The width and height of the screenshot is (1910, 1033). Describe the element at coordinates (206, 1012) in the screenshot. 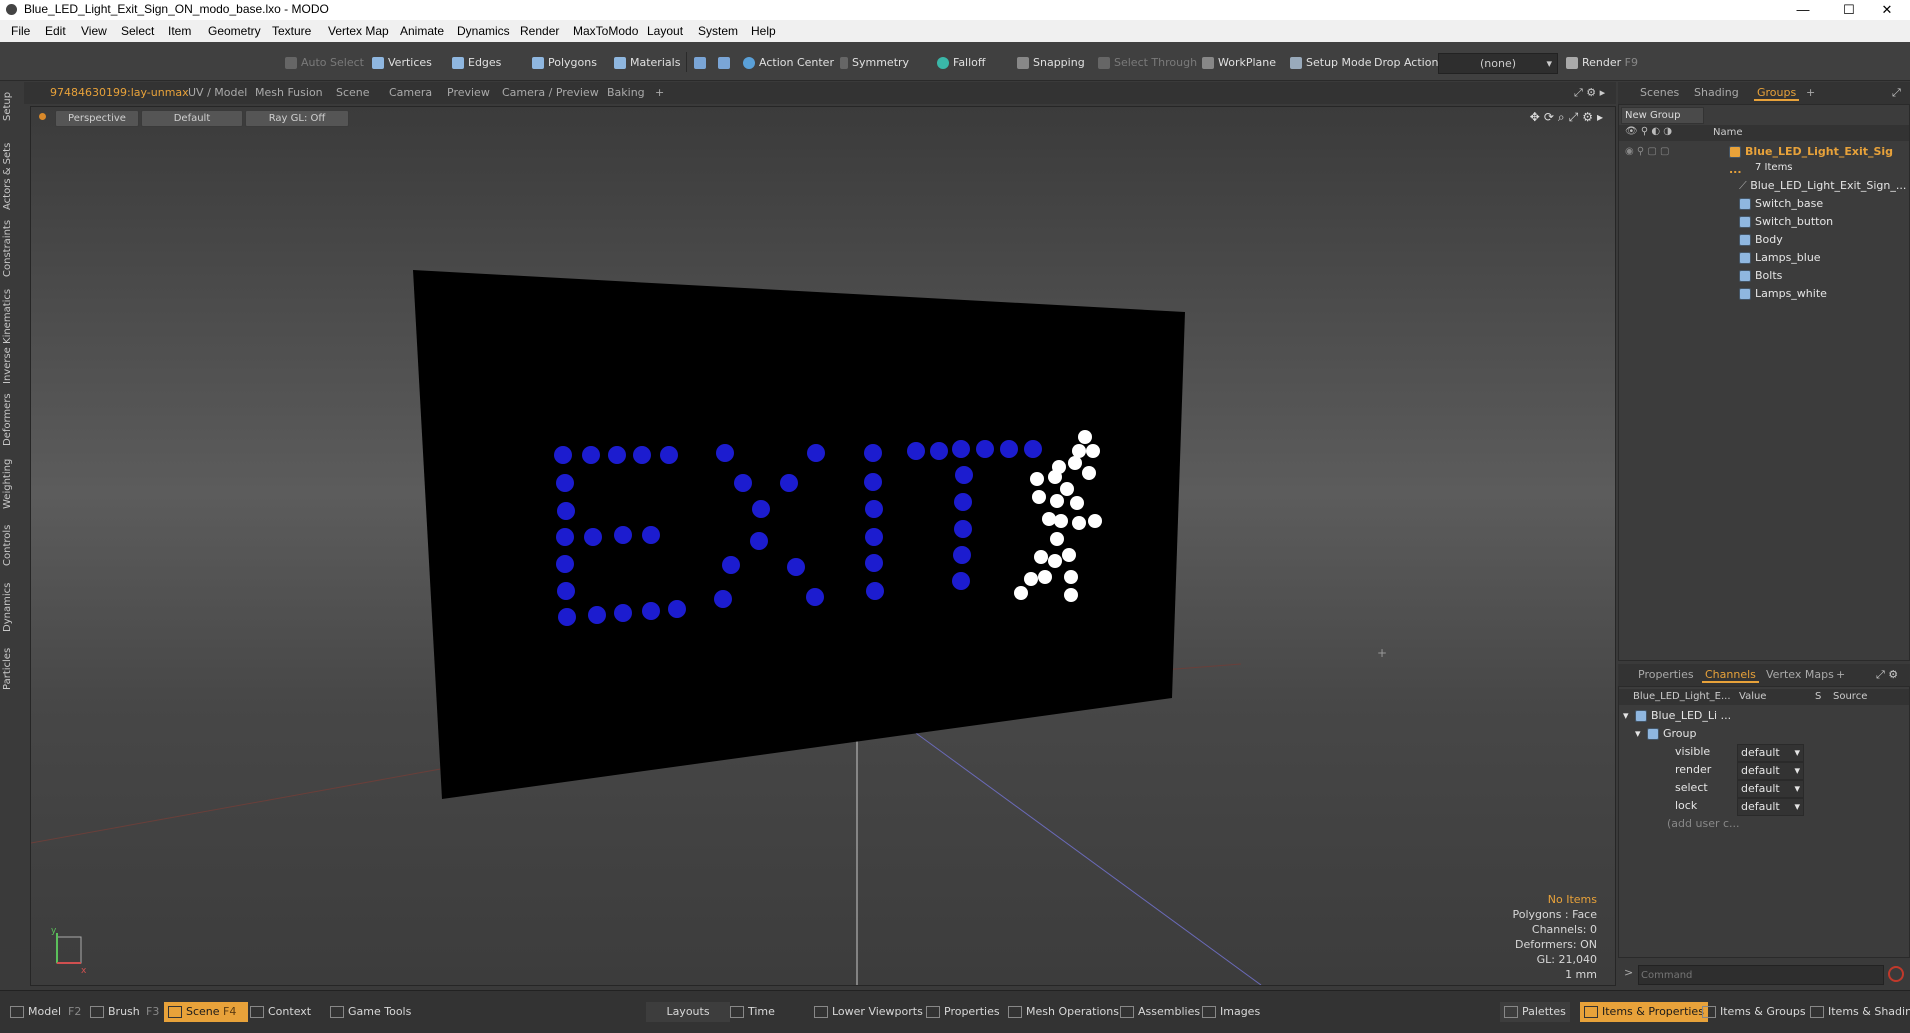

I see `scene-layout-button: Scene F4` at that location.